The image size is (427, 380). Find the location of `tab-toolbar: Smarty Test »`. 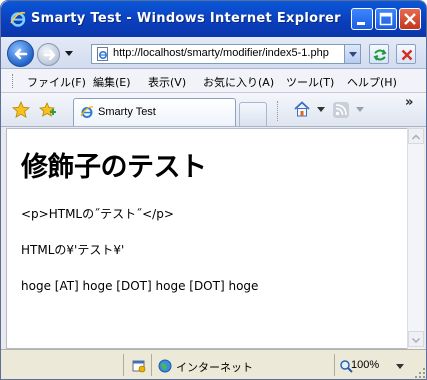

tab-toolbar: Smarty Test » is located at coordinates (213, 110).